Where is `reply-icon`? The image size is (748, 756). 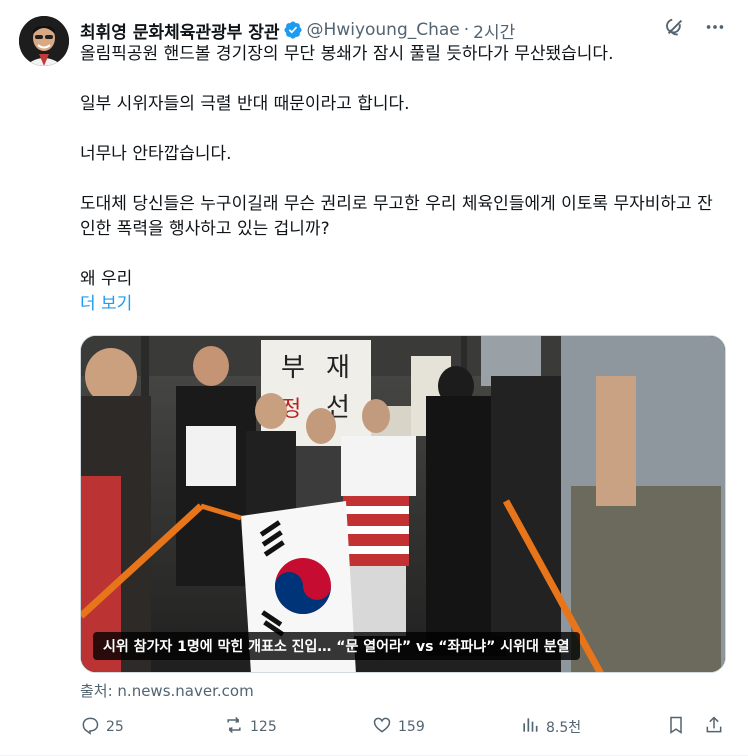
reply-icon is located at coordinates (90, 727).